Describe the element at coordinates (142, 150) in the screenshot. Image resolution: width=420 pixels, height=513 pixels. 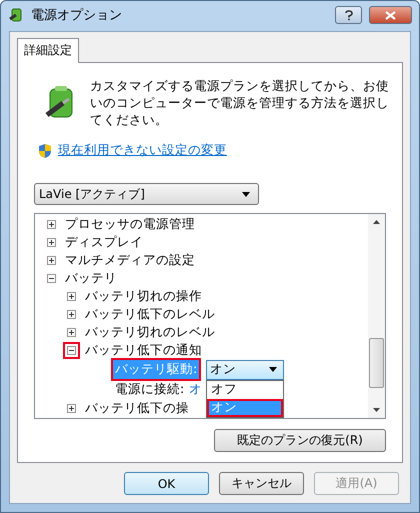
I see `change-settings-link: 現在利用できない設定の変更` at that location.